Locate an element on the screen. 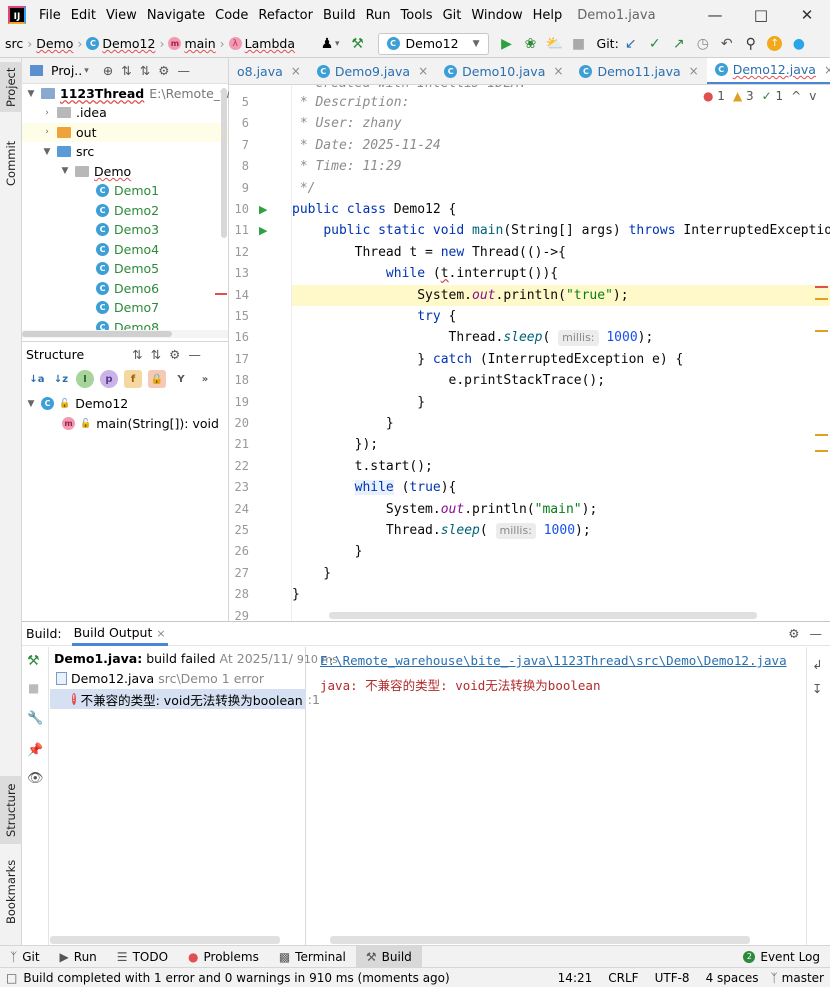  wrench-icon: 🔧 is located at coordinates (35, 718).